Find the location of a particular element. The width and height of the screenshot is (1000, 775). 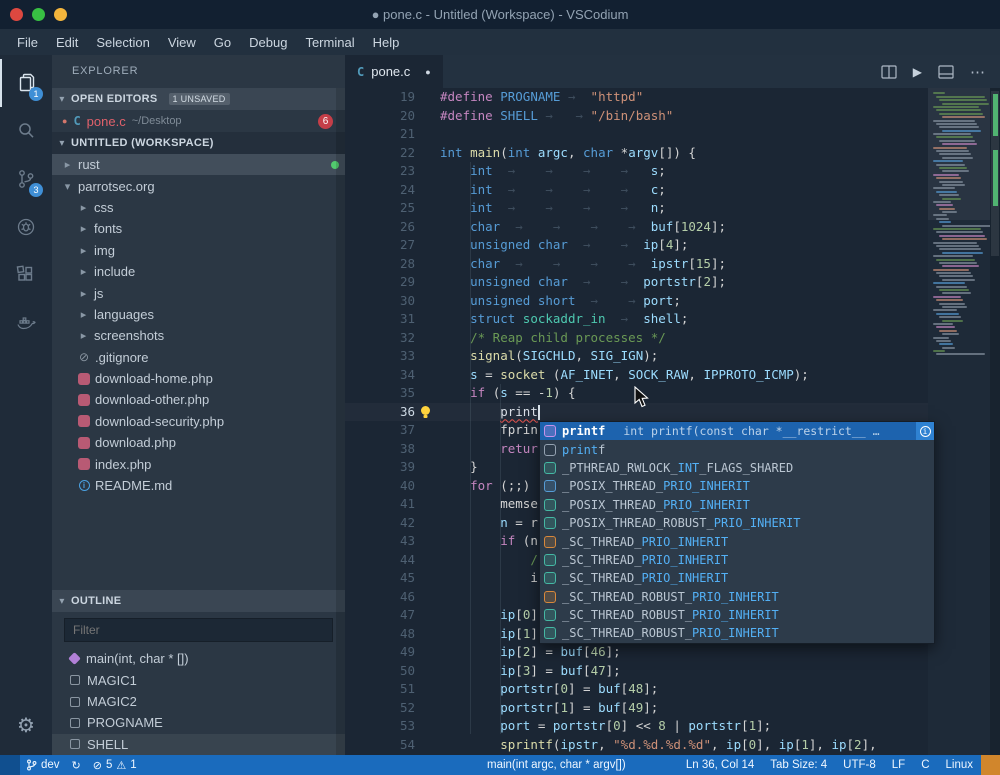

minimap is located at coordinates (959, 421).